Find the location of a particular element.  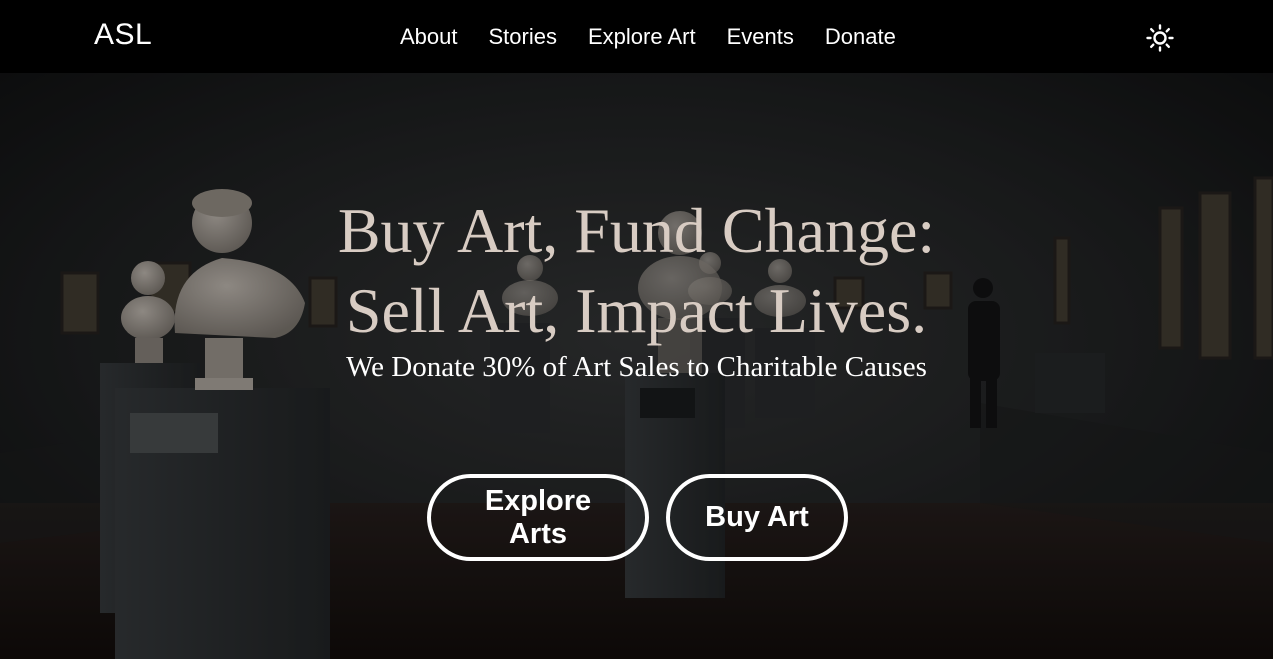

cta-button-group: Explore Arts Buy Art is located at coordinates (636, 517).